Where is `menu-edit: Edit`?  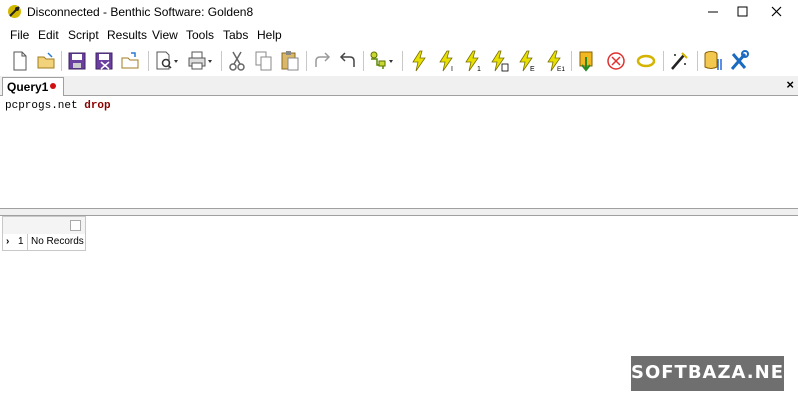
menu-edit: Edit is located at coordinates (48, 35).